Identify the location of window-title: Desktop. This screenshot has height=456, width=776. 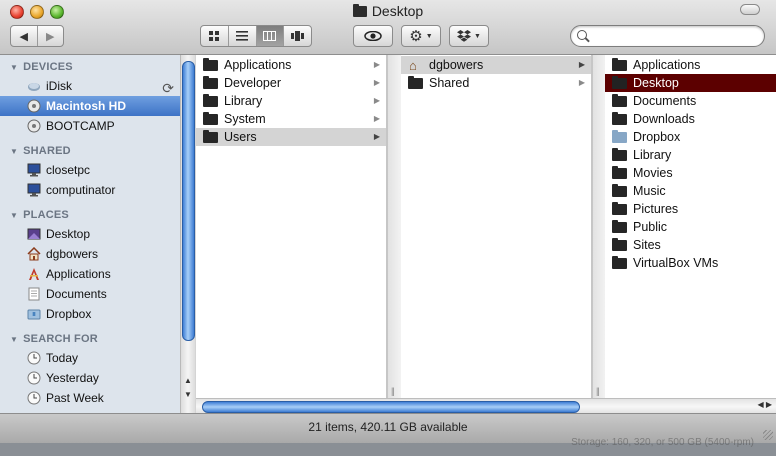
(388, 11).